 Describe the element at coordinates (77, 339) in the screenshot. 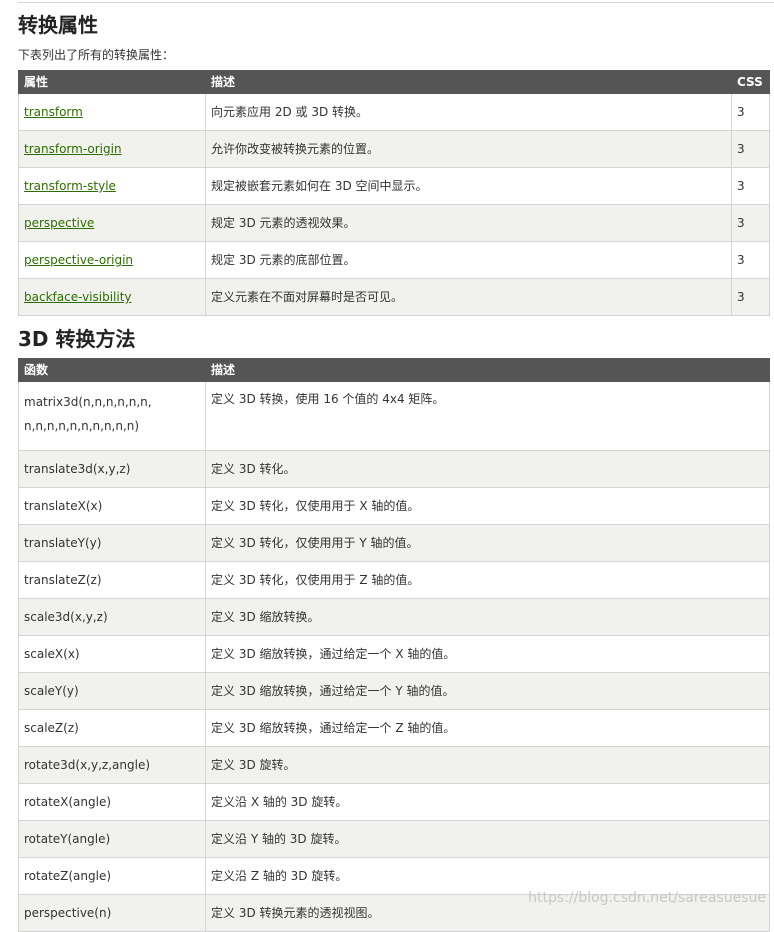

I see `section-title-3d-transform-methods: 3D 转换方法` at that location.